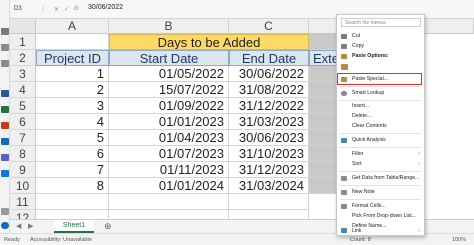  I want to click on table-cell: 01/01/2023, so click(169, 122).